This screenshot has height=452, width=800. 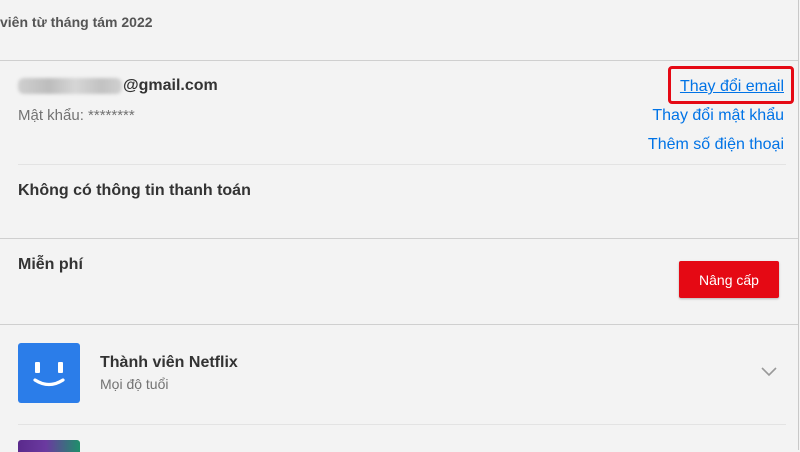 What do you see at coordinates (76, 22) in the screenshot?
I see `member-since-text: viên từ tháng tám 2022` at bounding box center [76, 22].